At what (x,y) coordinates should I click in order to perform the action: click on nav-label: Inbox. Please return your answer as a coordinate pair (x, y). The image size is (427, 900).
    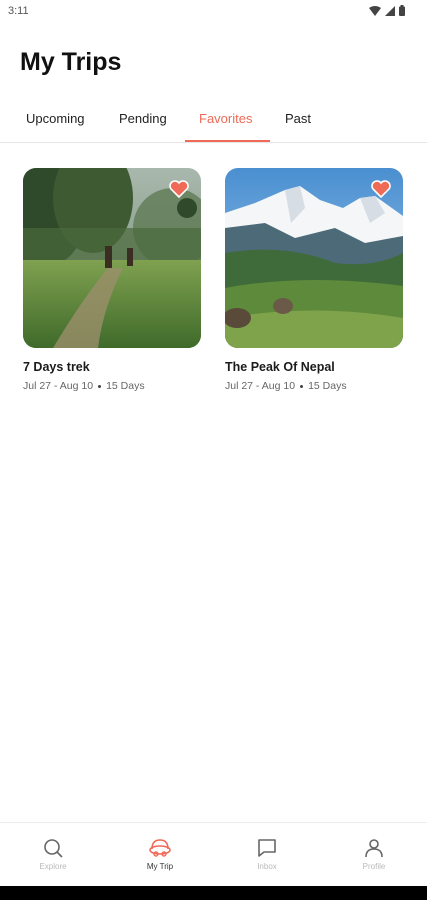
    Looking at the image, I should click on (267, 866).